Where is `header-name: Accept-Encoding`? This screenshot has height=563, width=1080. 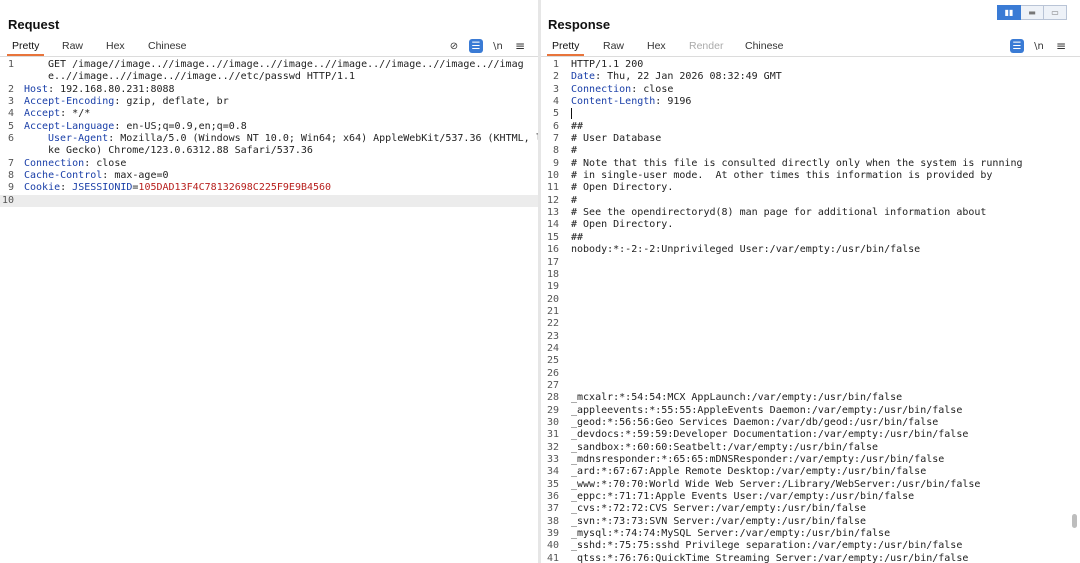 header-name: Accept-Encoding is located at coordinates (69, 102).